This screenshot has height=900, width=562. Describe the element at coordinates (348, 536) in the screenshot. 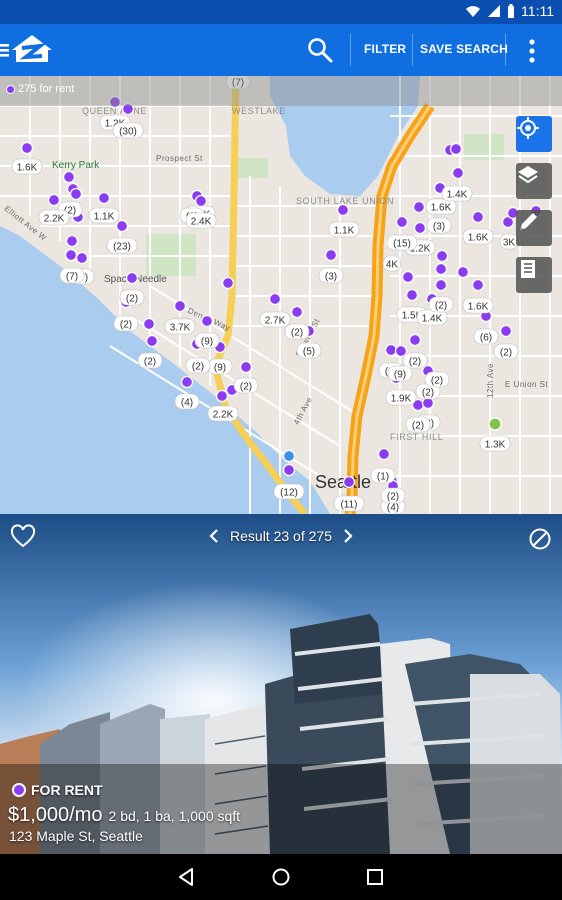

I see `chevron-right-icon` at that location.